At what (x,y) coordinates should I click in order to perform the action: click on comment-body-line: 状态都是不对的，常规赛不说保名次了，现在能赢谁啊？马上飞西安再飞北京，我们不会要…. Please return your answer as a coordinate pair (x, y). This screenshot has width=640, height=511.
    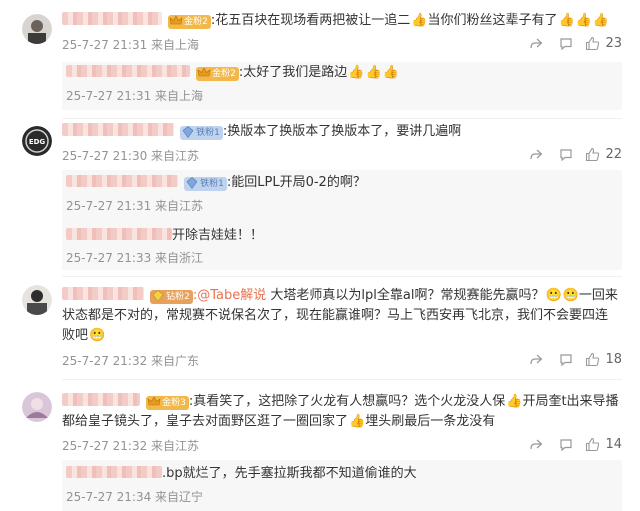
    Looking at the image, I should click on (335, 315).